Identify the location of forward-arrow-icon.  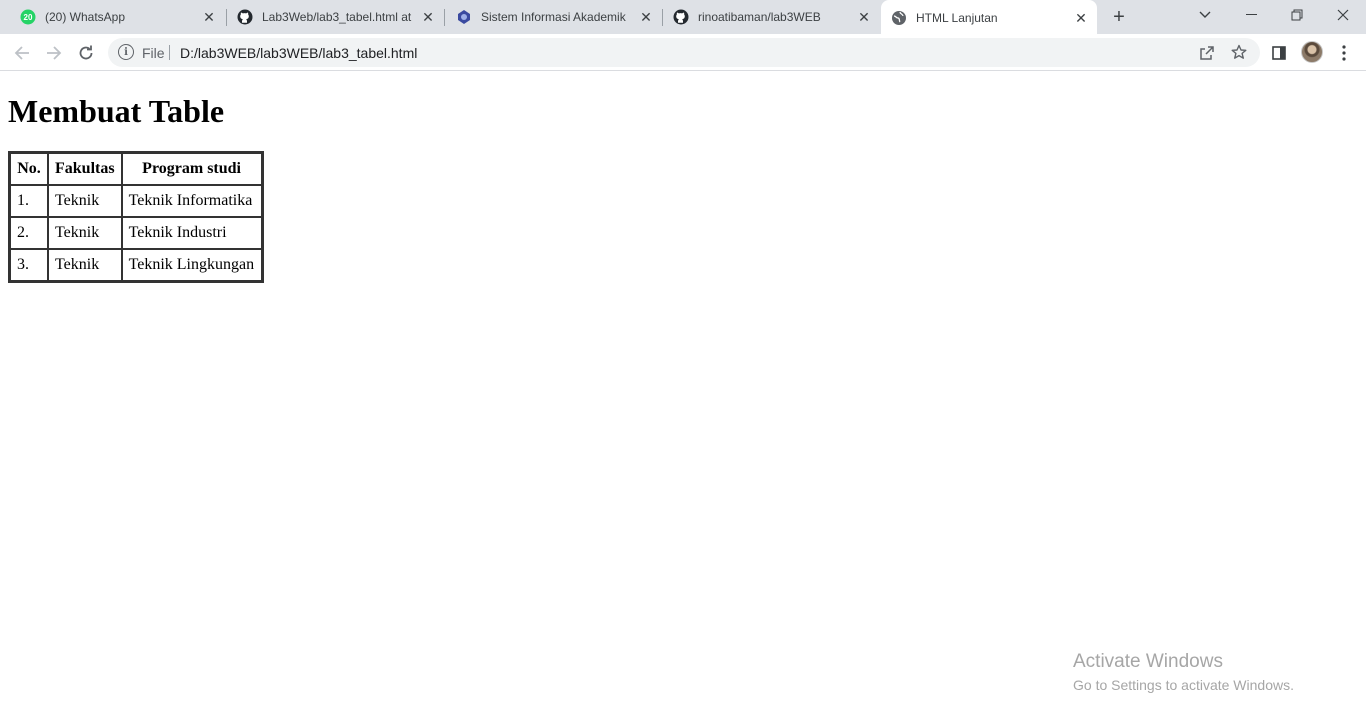
(54, 53).